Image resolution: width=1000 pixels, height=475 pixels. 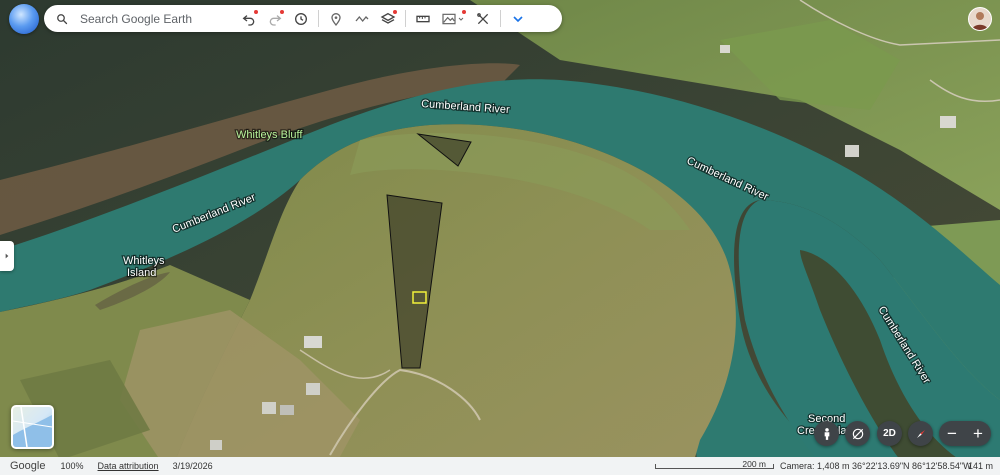 I want to click on layers-button, so click(x=388, y=18).